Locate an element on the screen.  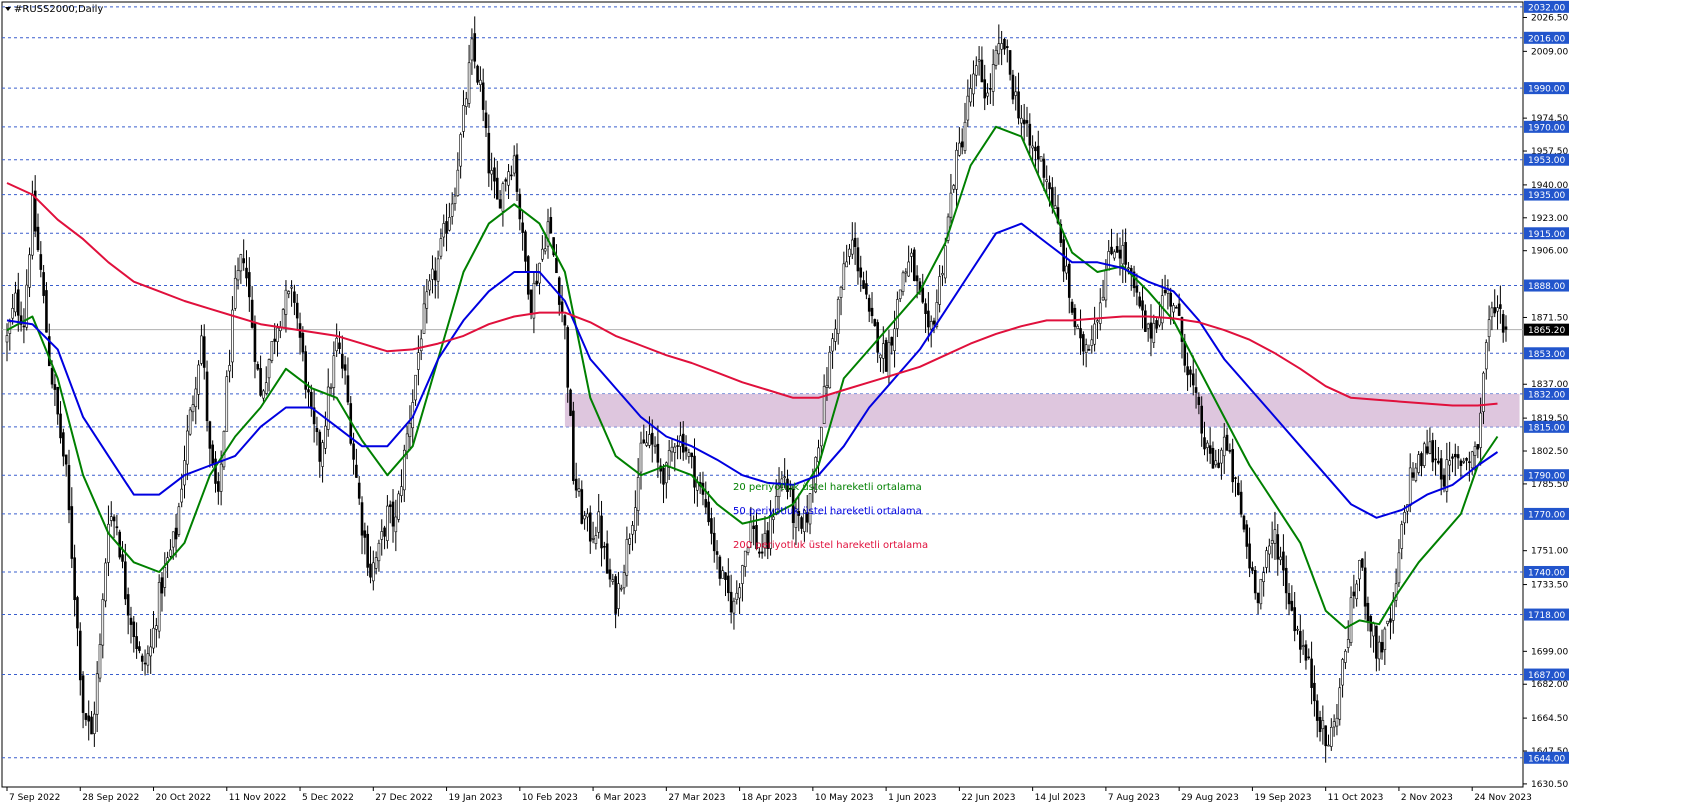
x-tick-label: 1 Jun 2023 is located at coordinates (912, 798).